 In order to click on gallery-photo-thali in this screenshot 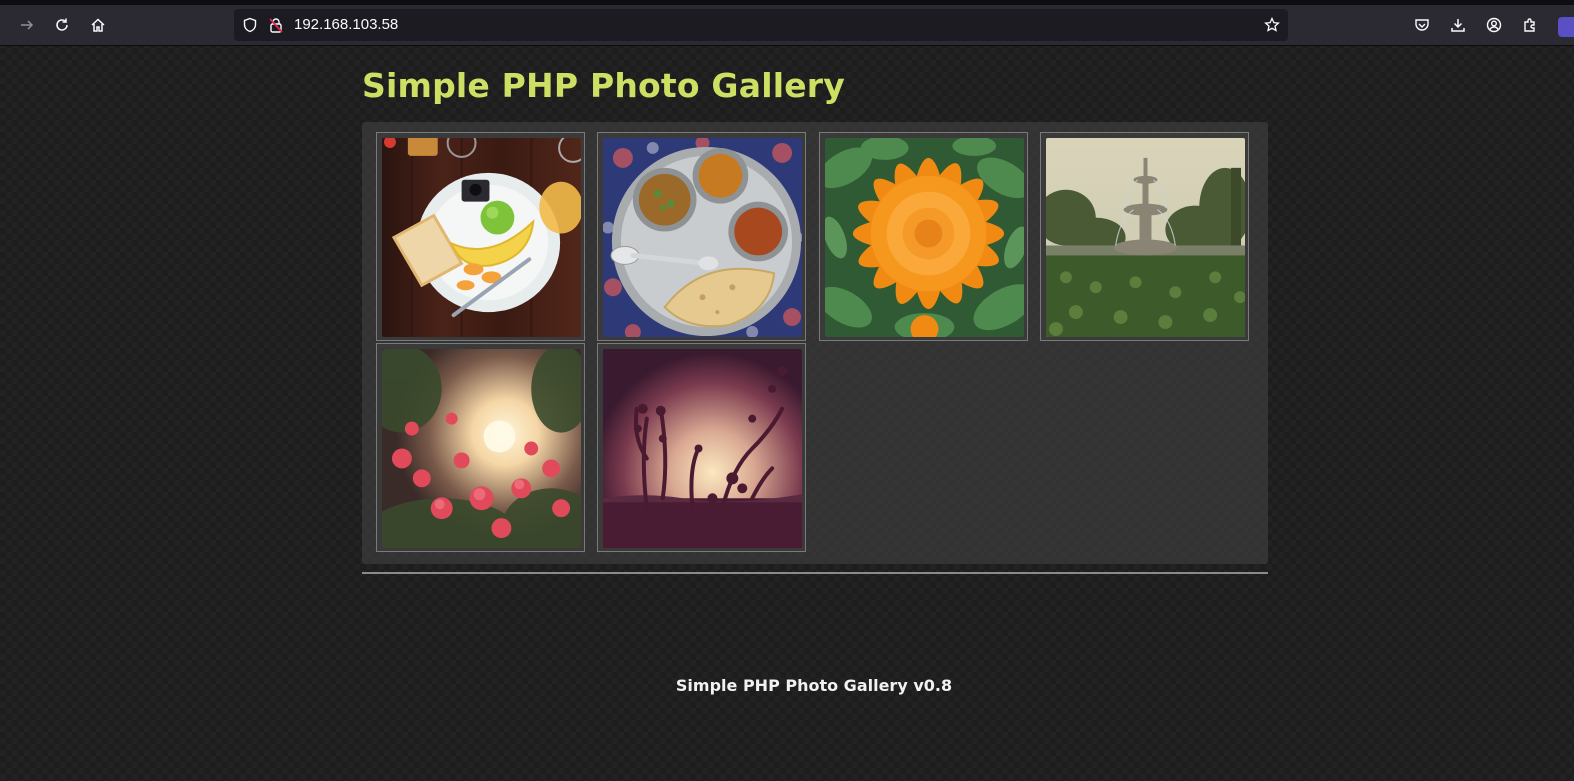, I will do `click(701, 236)`.